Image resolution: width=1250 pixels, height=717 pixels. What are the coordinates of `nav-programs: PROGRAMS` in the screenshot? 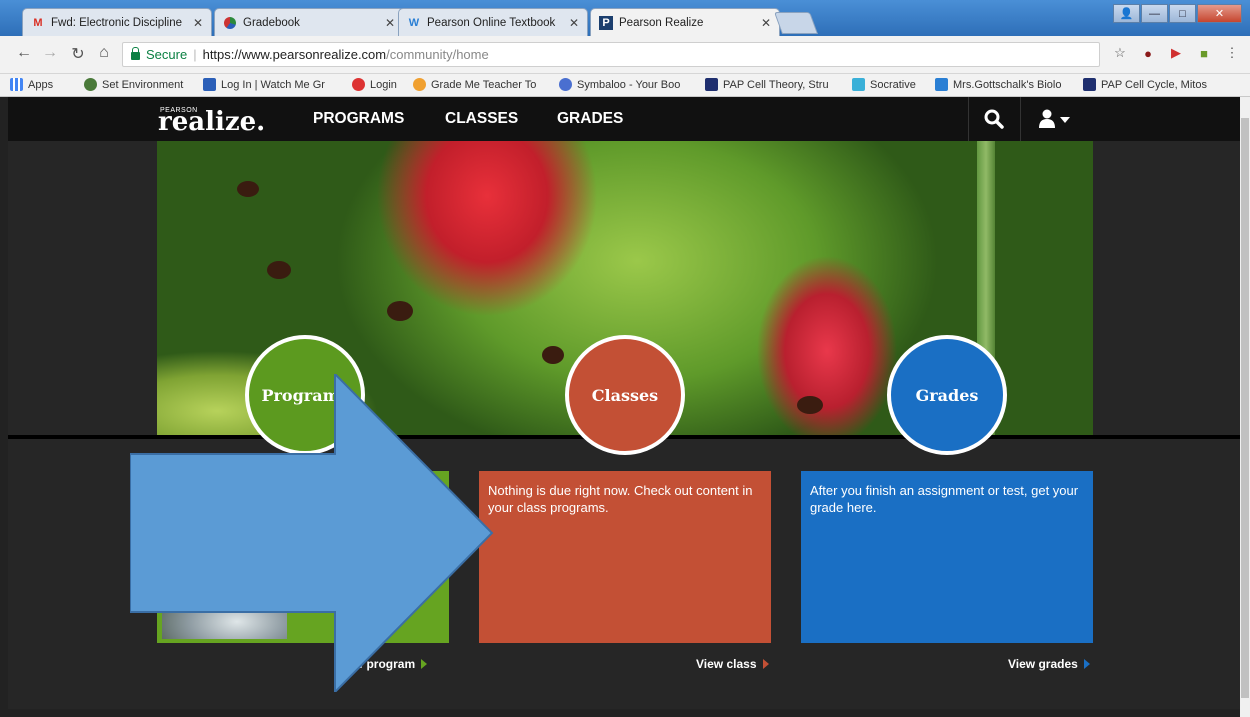 It's located at (358, 119).